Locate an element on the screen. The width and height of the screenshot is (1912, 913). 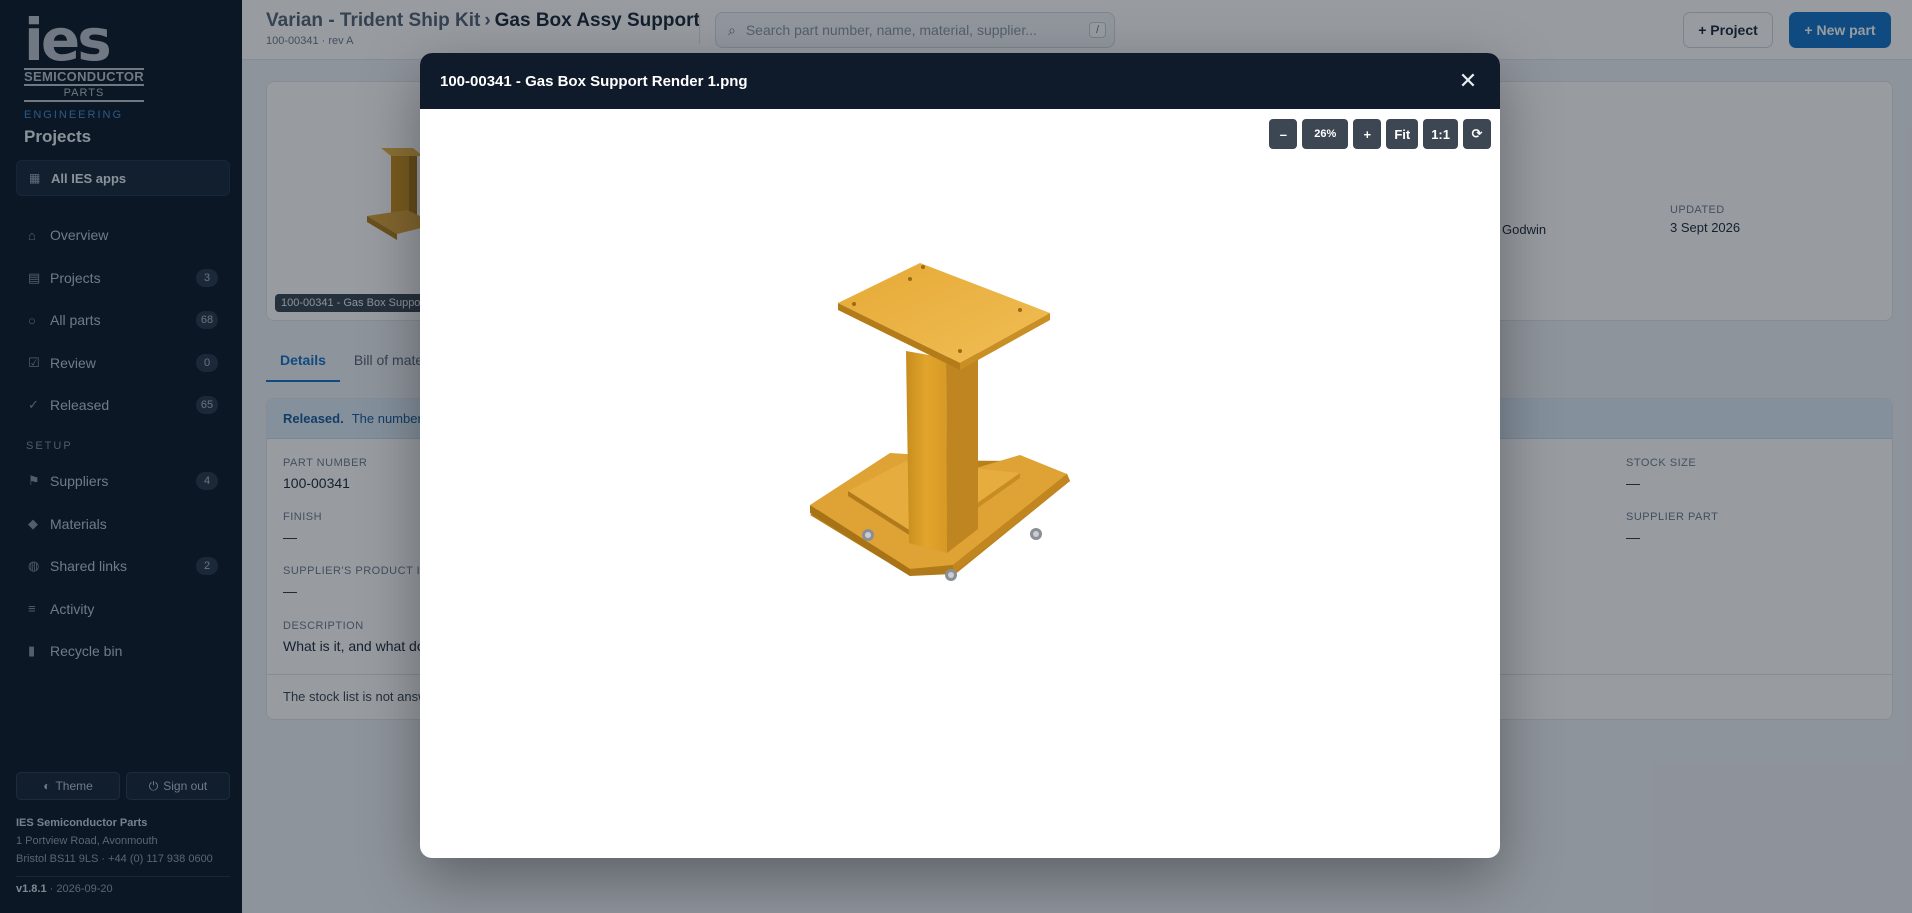
reset-rotate-icon: ⟳ is located at coordinates (1477, 134).